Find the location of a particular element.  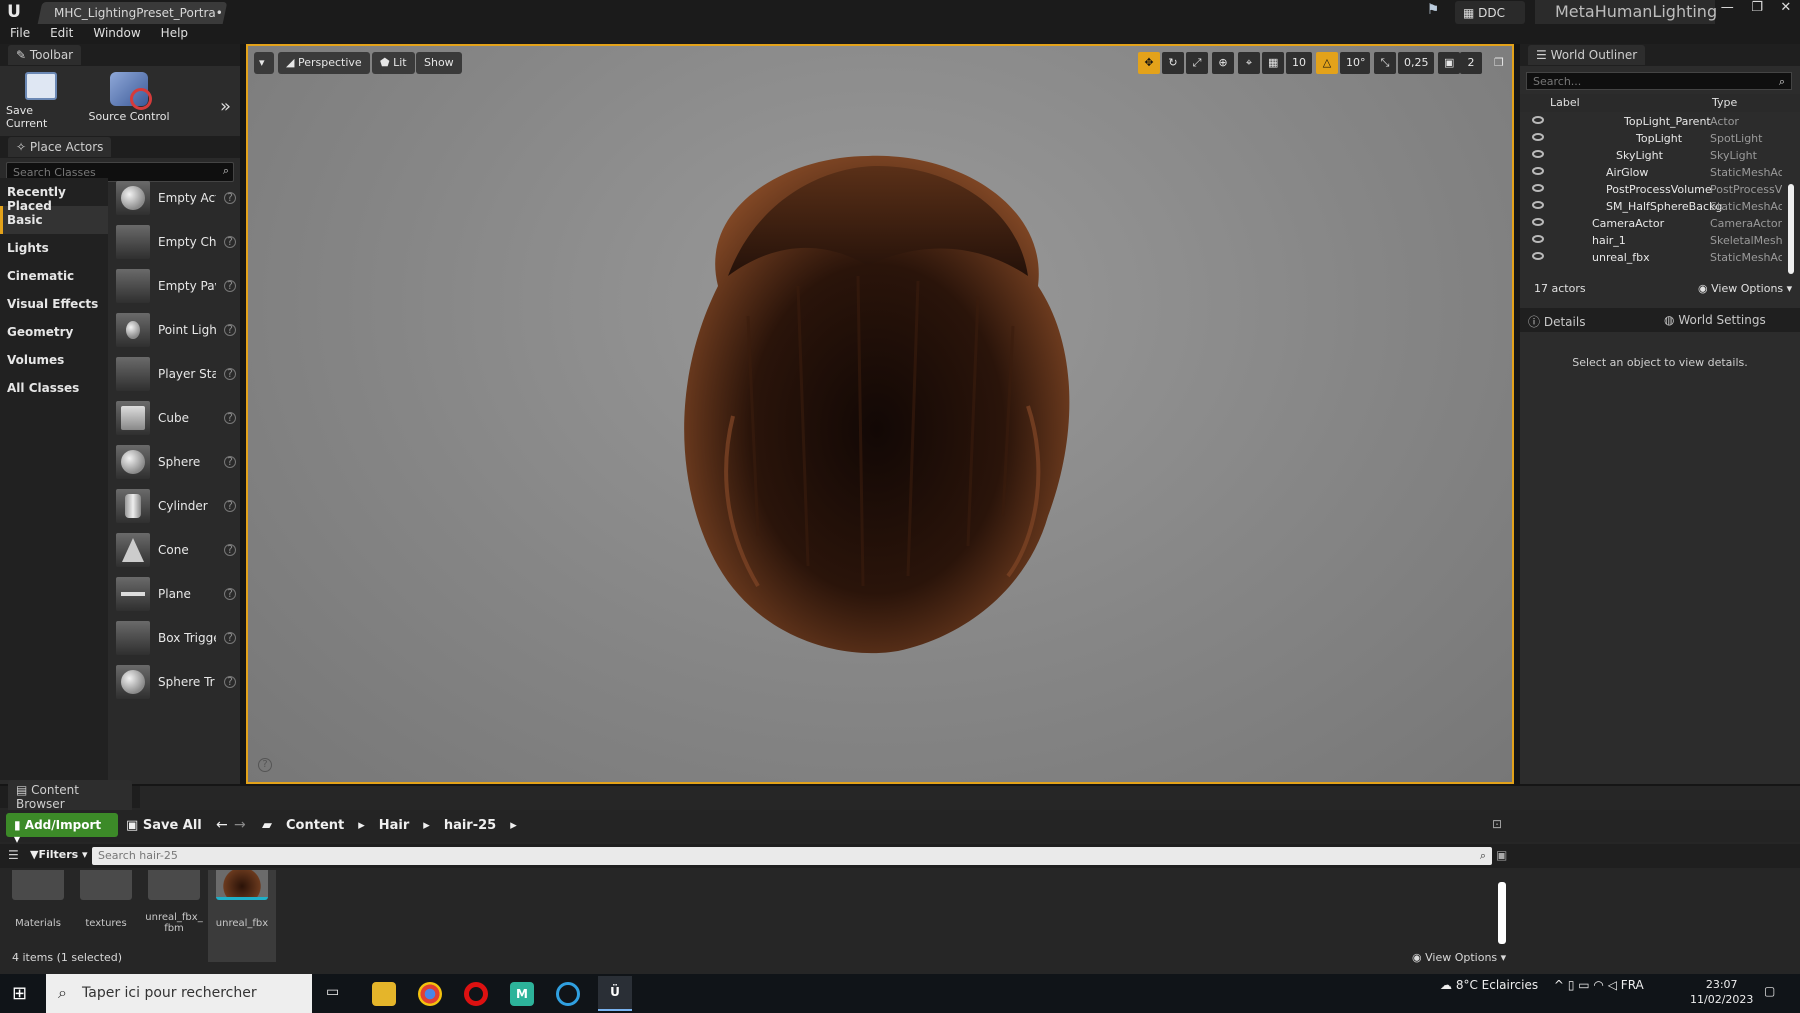

viewport-help-icon: ? is located at coordinates (265, 765).